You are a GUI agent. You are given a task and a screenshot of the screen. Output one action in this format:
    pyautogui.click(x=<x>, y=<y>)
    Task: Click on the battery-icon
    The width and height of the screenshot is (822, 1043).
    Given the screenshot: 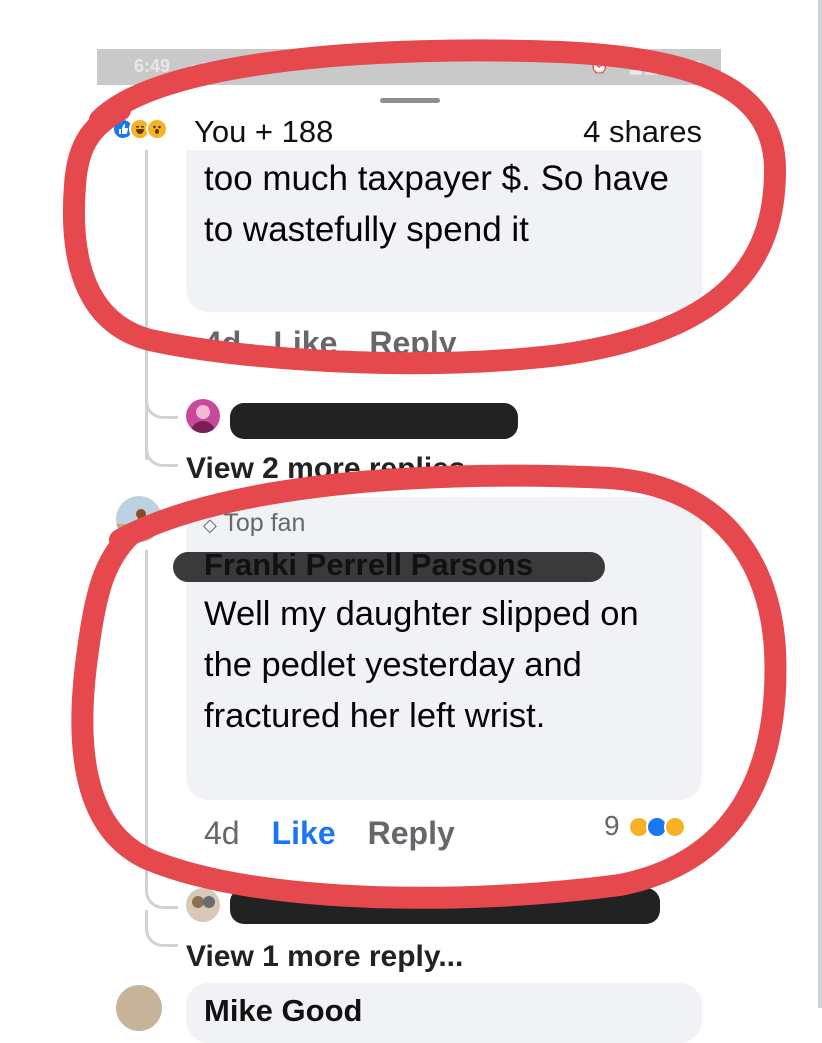 What is the action you would take?
    pyautogui.click(x=696, y=67)
    